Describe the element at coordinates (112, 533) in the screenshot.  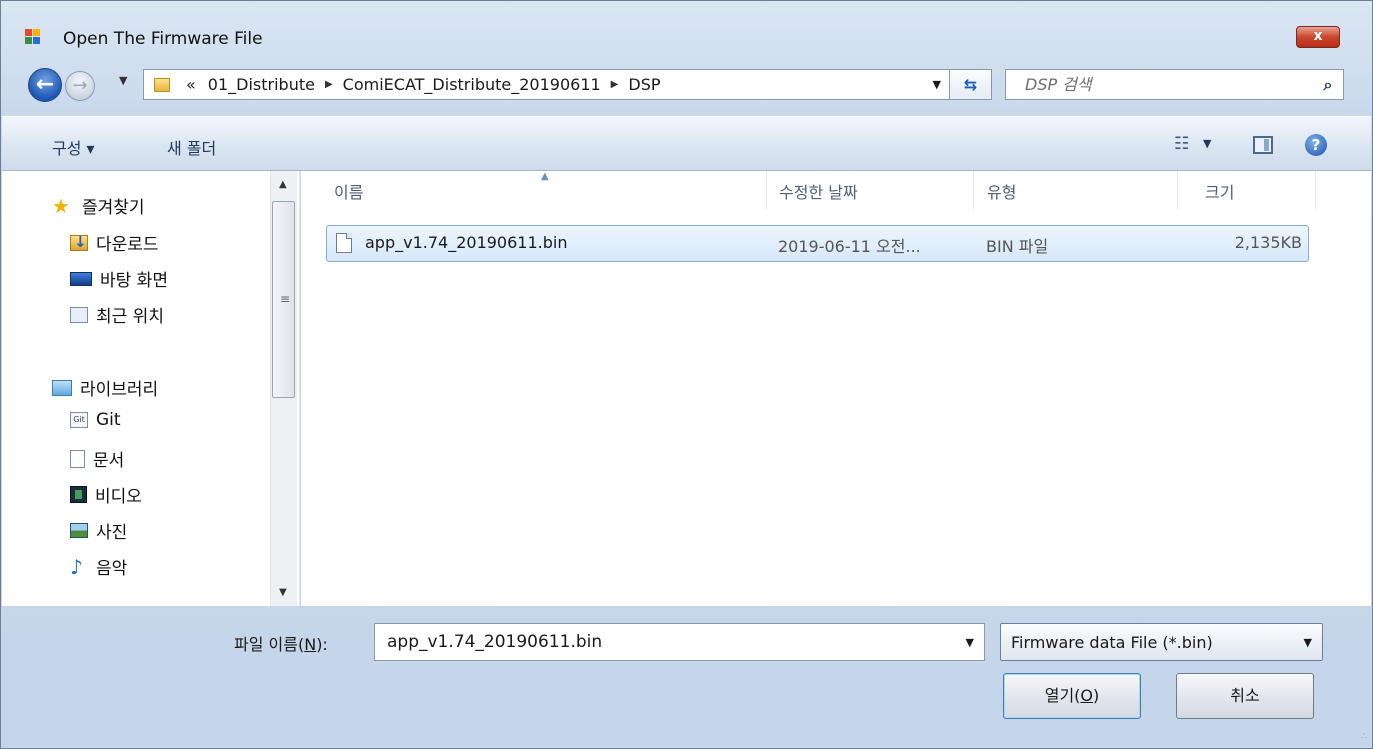
I see `sidebar-item-label: 사진` at that location.